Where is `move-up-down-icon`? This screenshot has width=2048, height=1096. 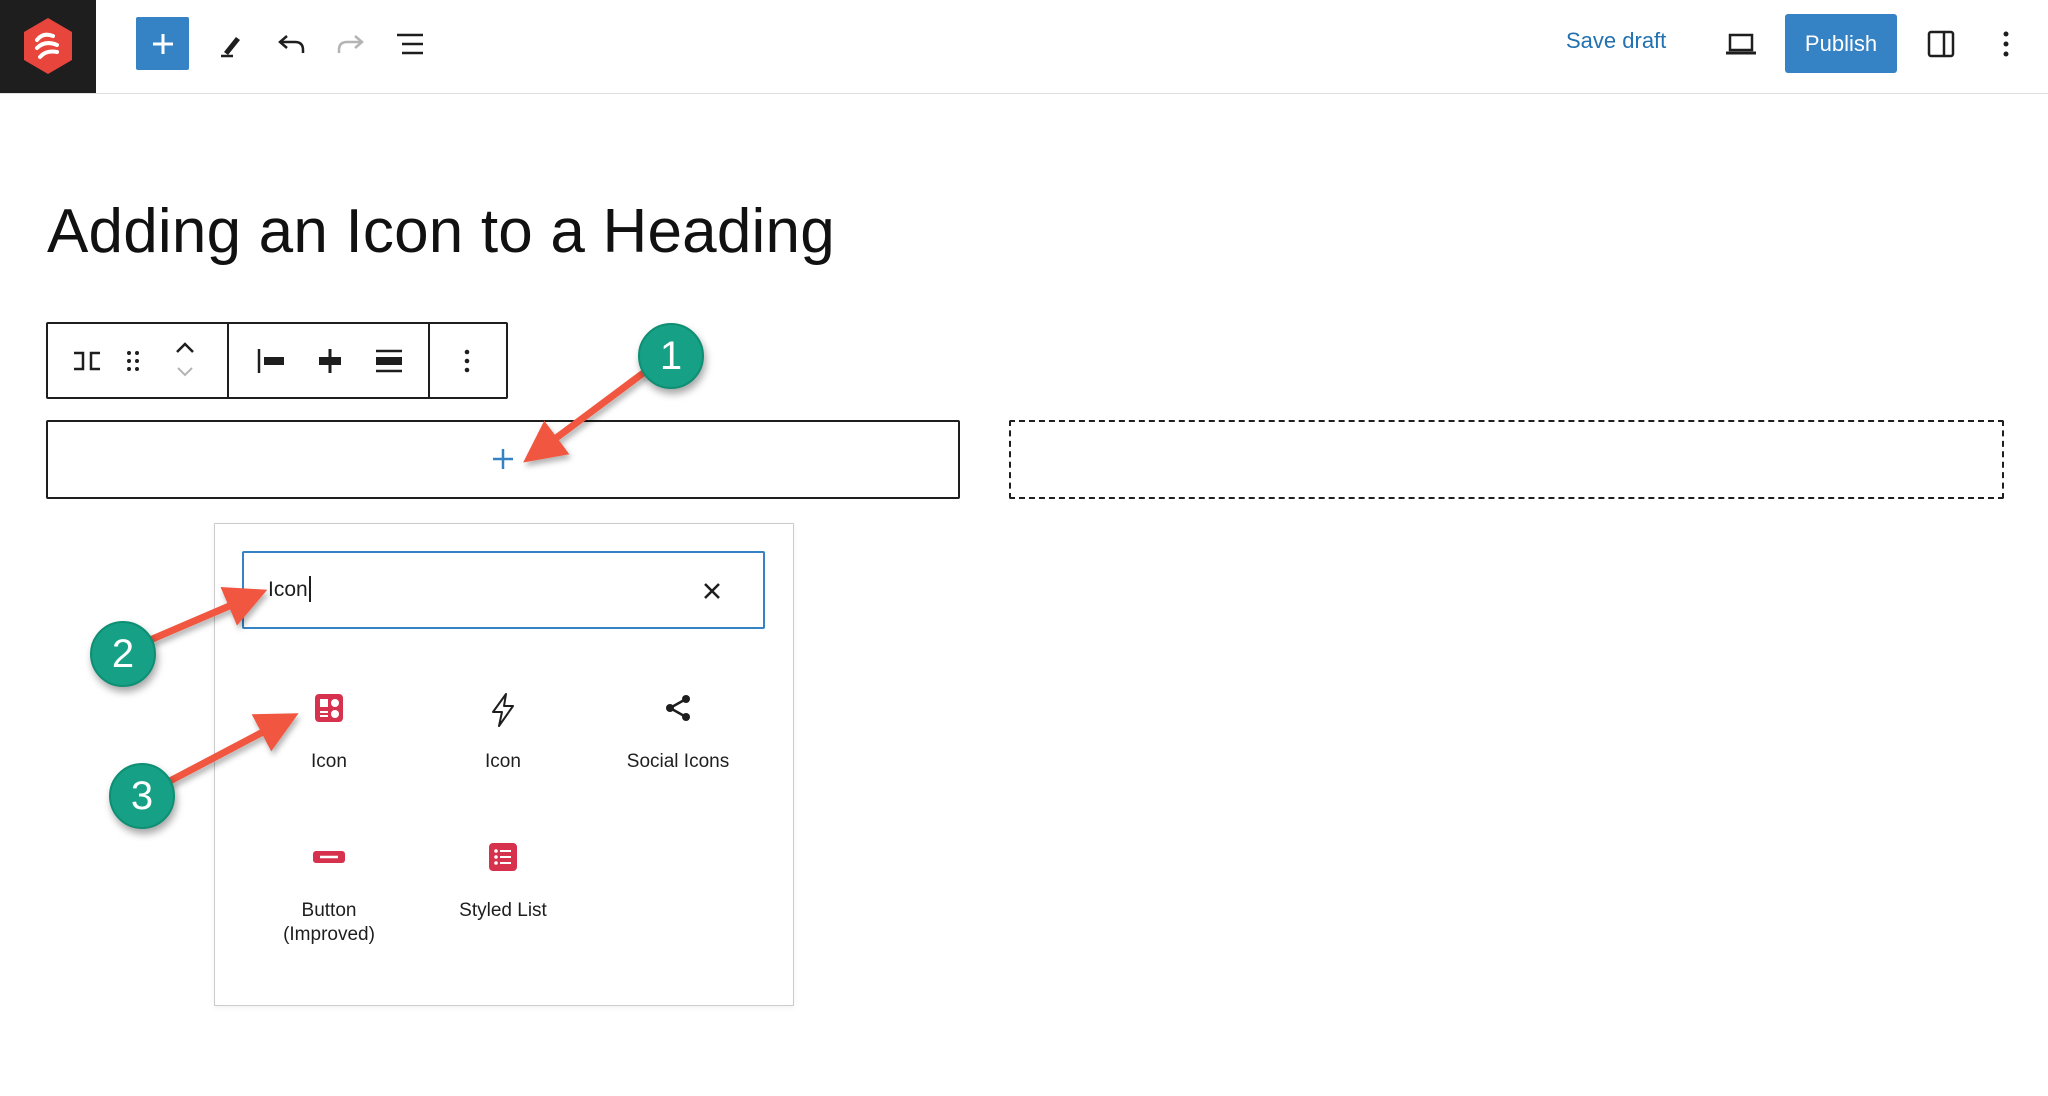
move-up-down-icon is located at coordinates (185, 359).